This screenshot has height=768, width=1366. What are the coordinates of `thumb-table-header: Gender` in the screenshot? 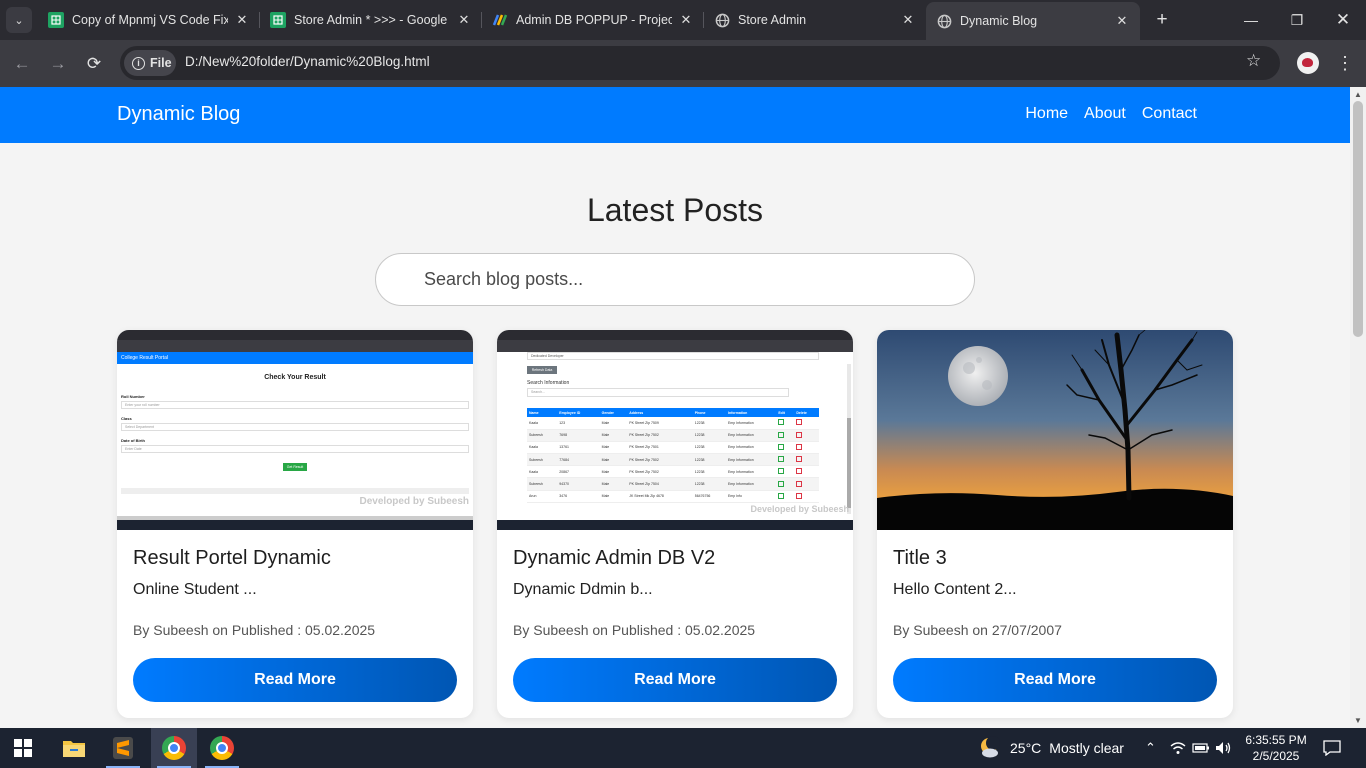 It's located at (613, 412).